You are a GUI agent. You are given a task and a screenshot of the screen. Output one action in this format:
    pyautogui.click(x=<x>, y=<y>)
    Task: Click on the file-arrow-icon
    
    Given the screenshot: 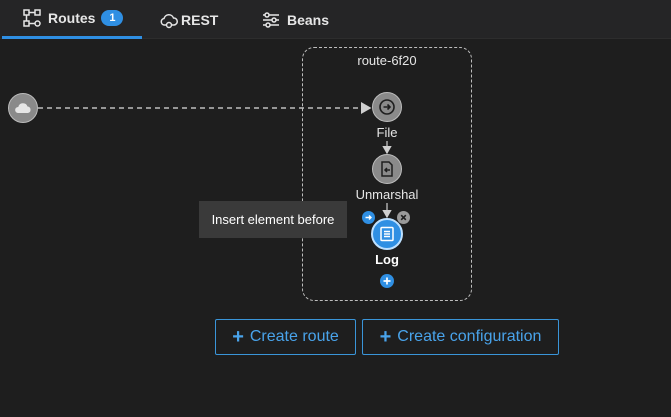 What is the action you would take?
    pyautogui.click(x=387, y=107)
    